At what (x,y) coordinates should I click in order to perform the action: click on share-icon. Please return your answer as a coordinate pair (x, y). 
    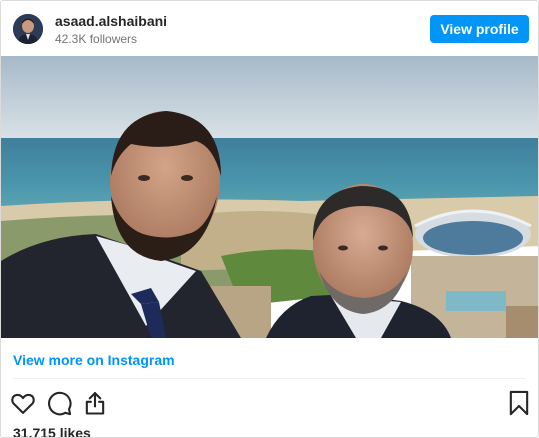
    Looking at the image, I should click on (95, 403).